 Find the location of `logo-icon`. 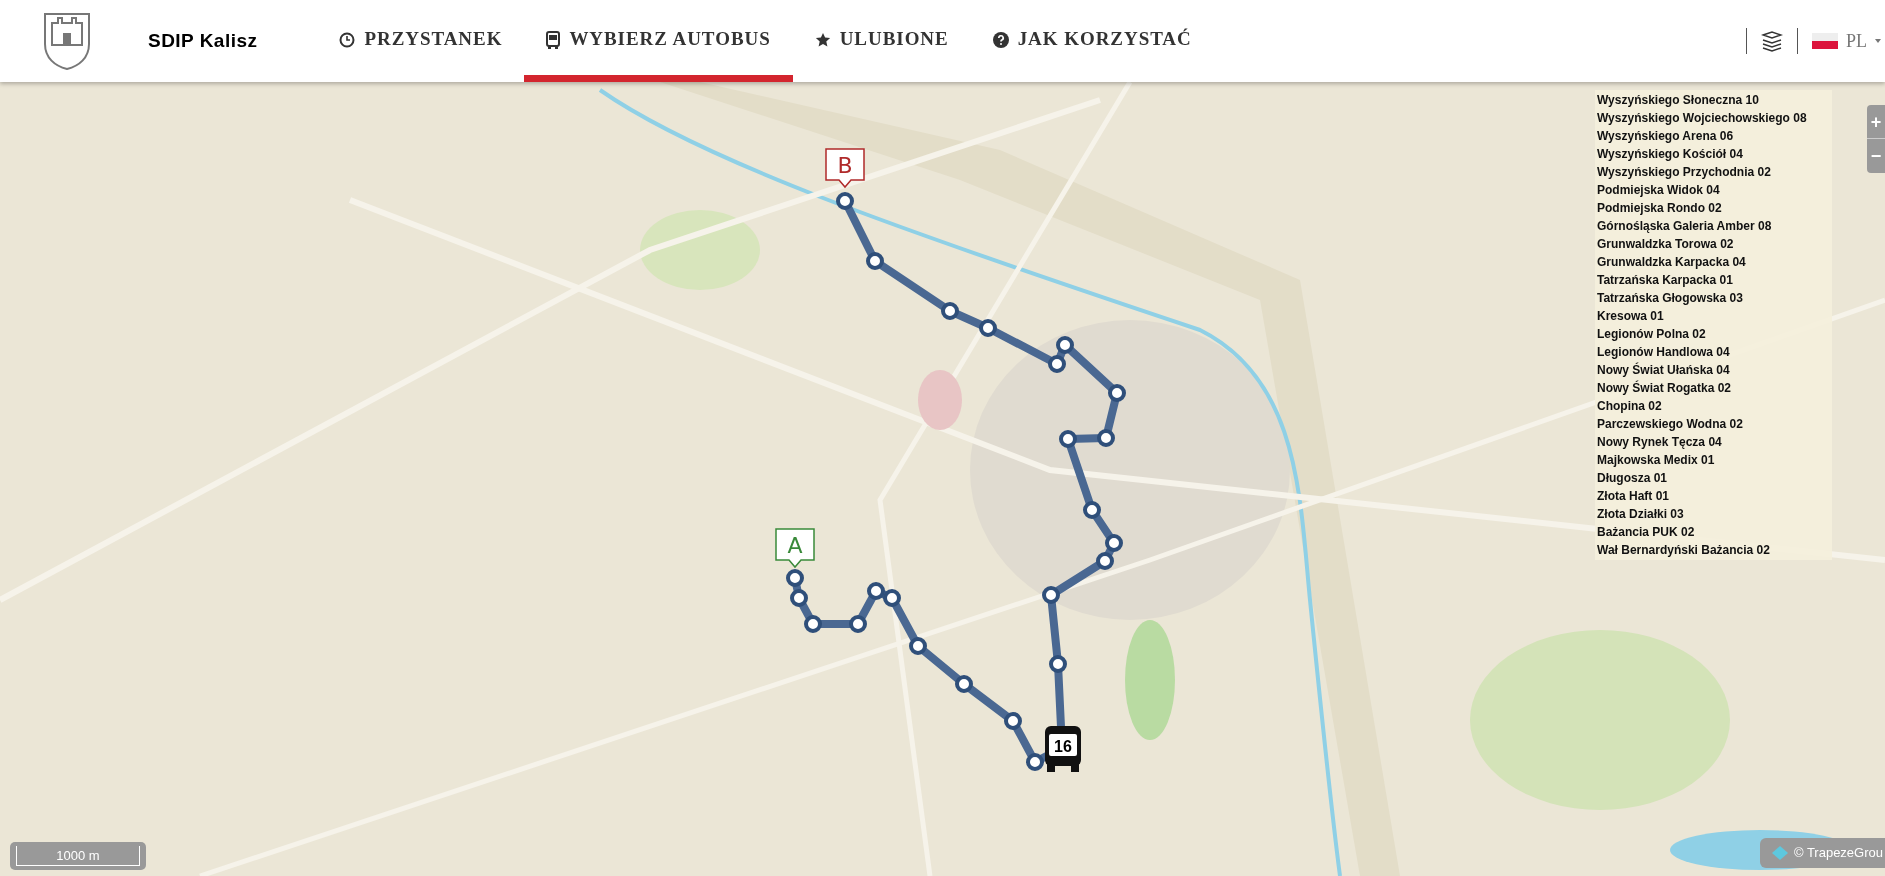

logo-icon is located at coordinates (1779, 853).